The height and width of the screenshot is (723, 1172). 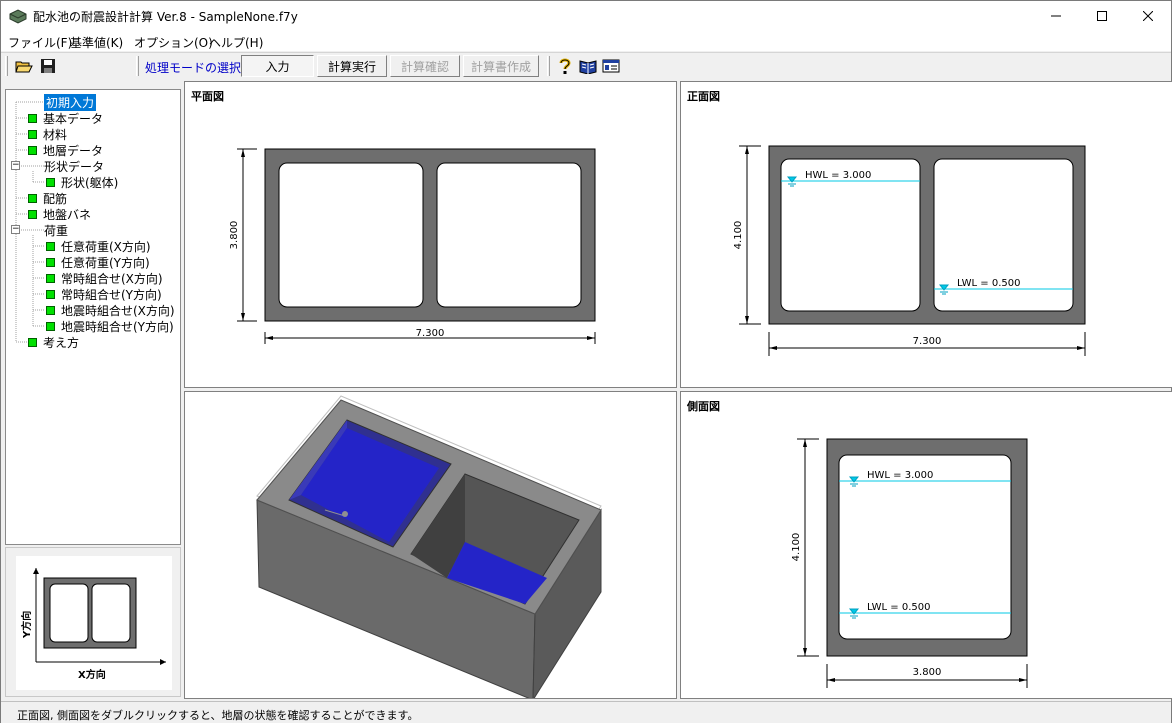 I want to click on save-button, so click(x=48, y=66).